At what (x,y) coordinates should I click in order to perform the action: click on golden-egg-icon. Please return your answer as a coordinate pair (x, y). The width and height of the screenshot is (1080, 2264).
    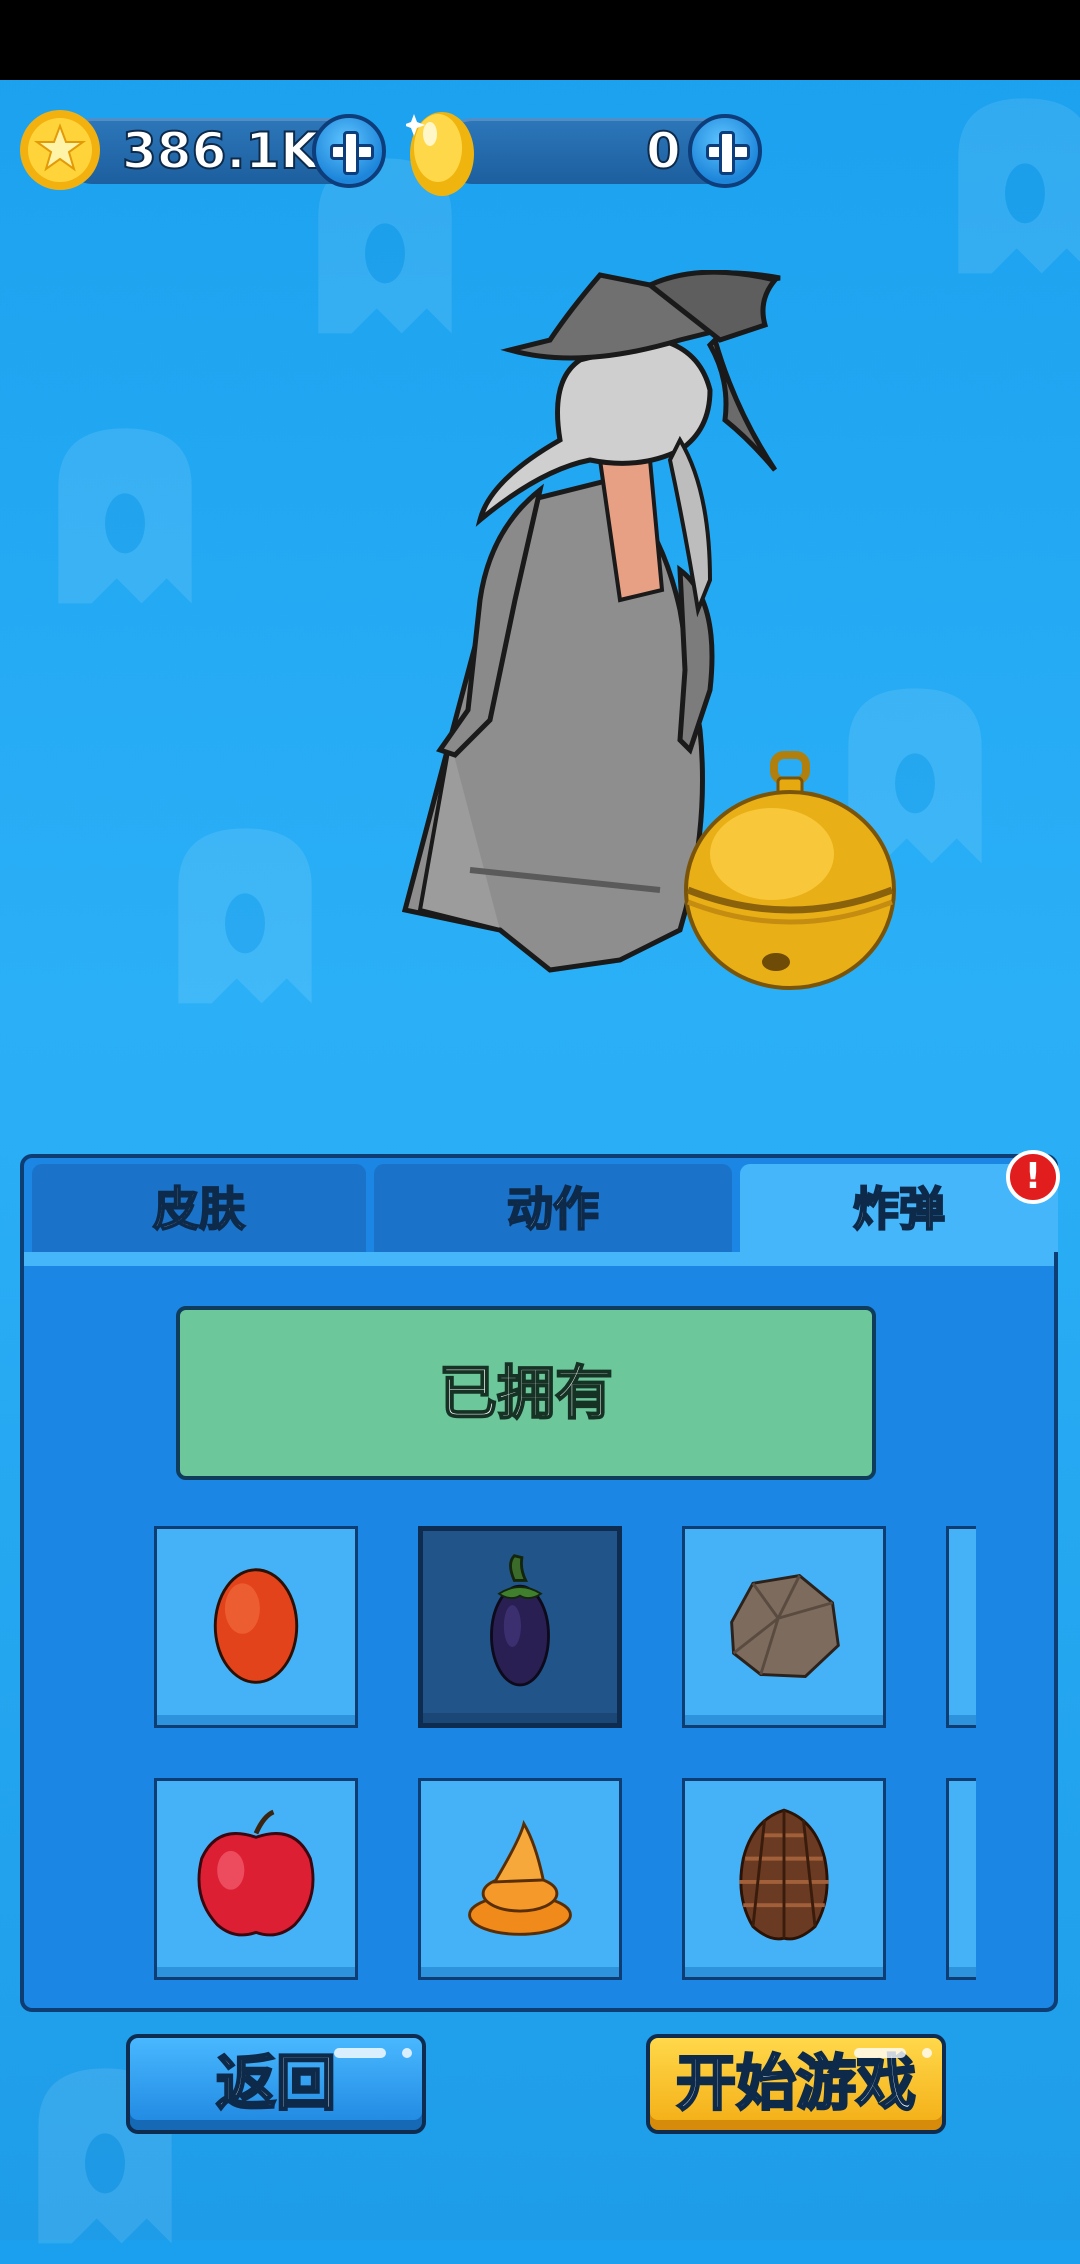
    Looking at the image, I should click on (440, 151).